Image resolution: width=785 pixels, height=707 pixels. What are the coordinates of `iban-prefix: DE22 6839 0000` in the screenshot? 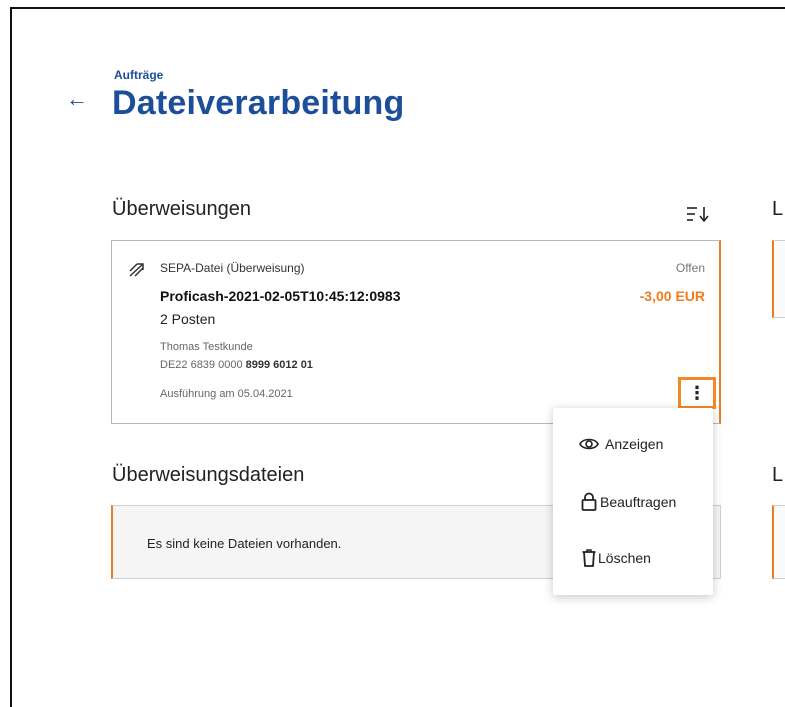 It's located at (203, 365).